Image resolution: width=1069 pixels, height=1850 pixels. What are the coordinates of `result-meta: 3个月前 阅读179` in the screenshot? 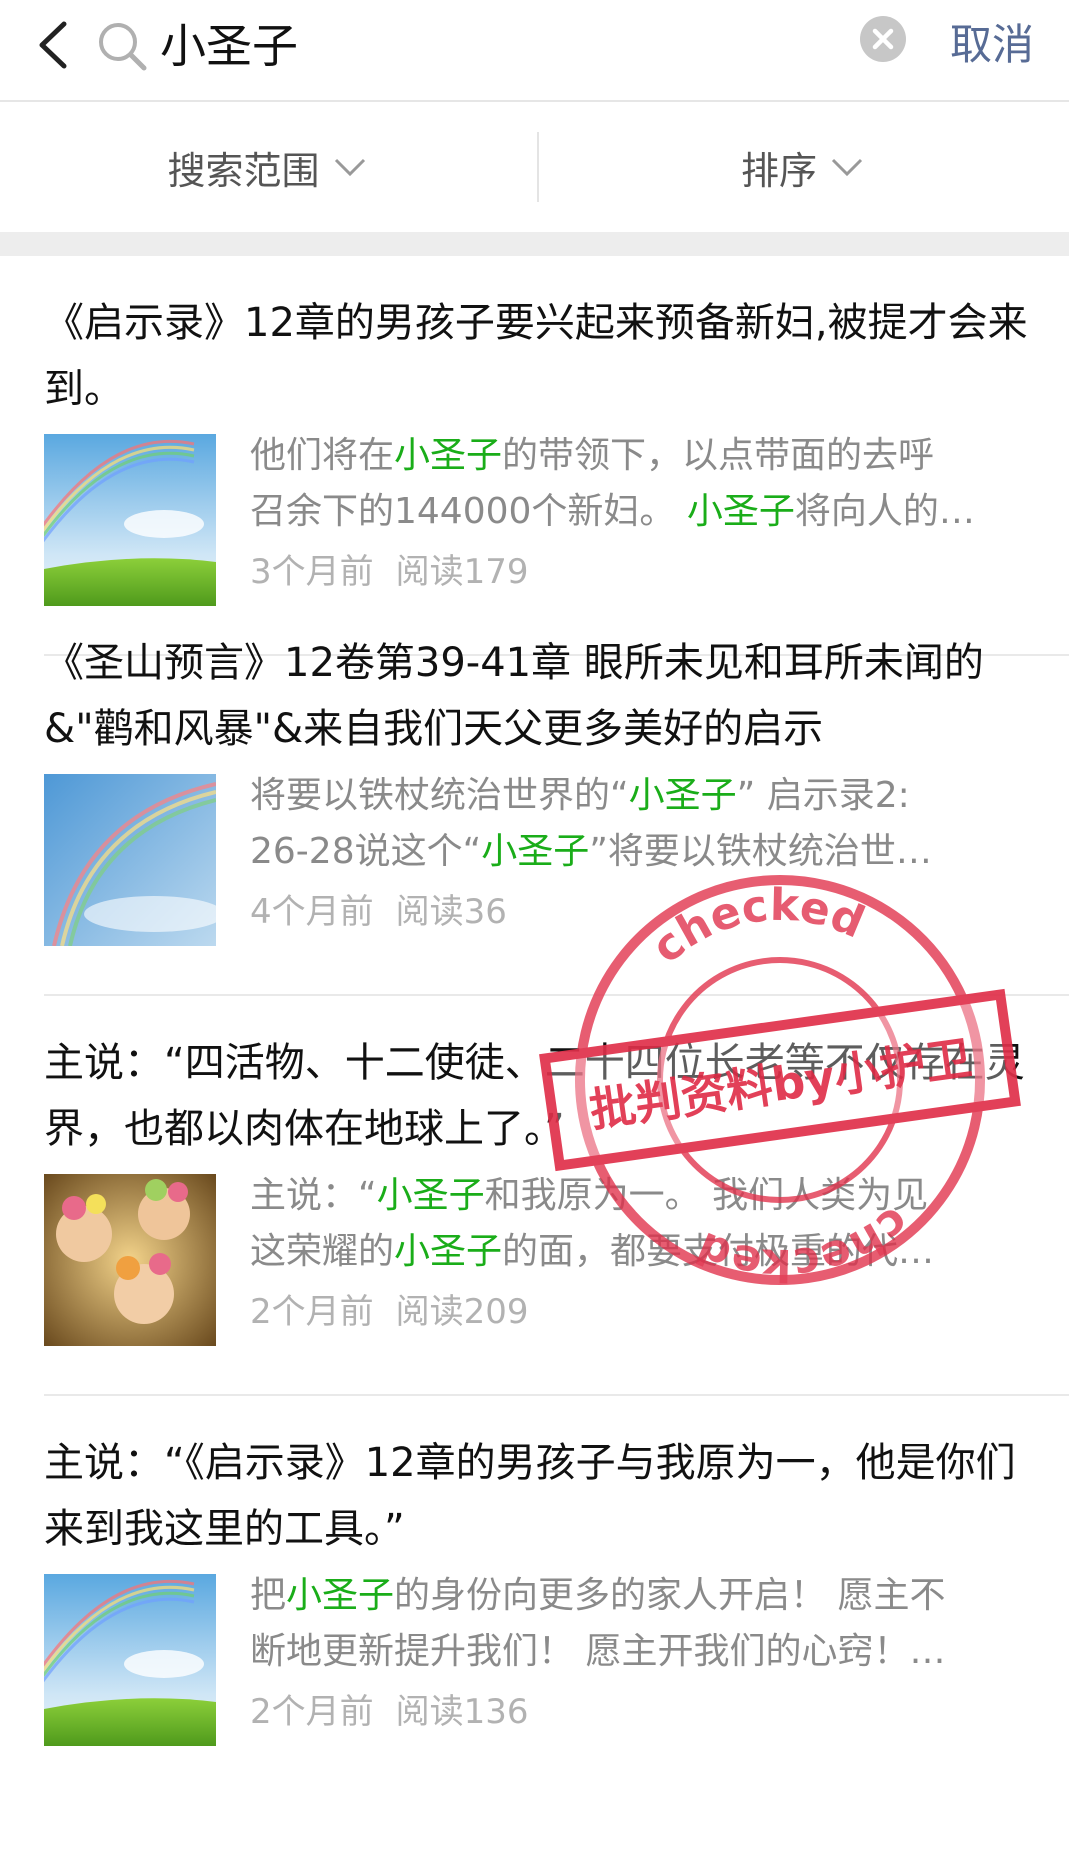 It's located at (389, 572).